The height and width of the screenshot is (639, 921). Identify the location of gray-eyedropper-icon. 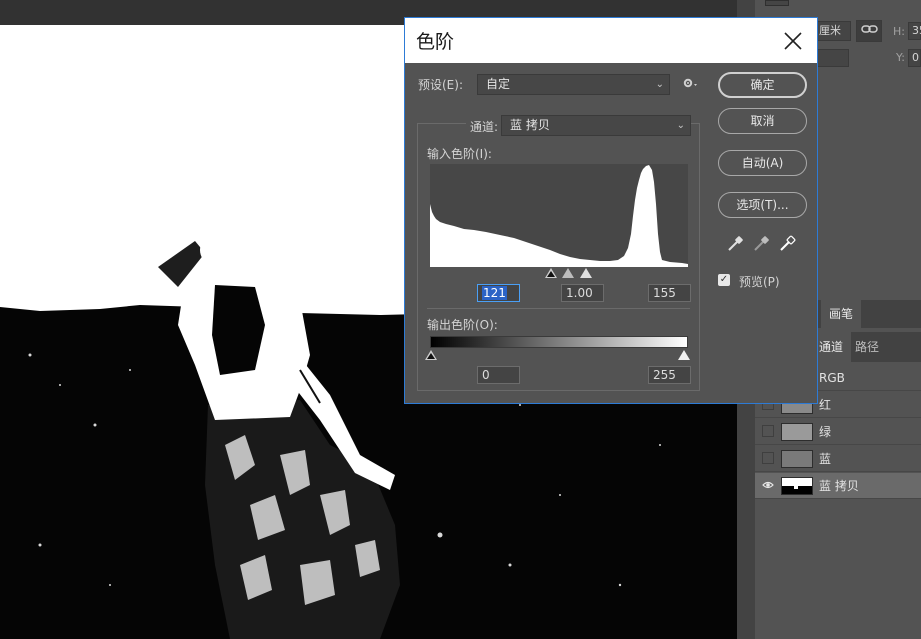
(761, 245).